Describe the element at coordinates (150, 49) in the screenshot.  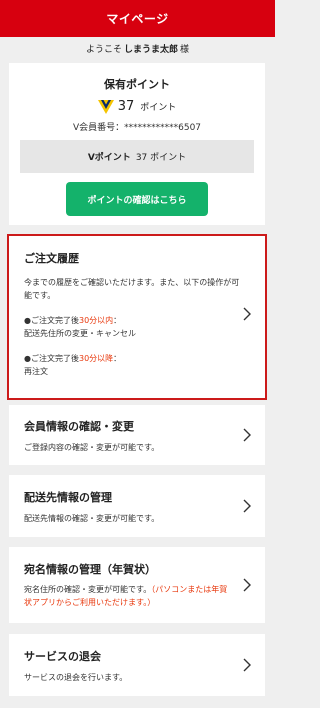
I see `user-name: しまうま太郎` at that location.